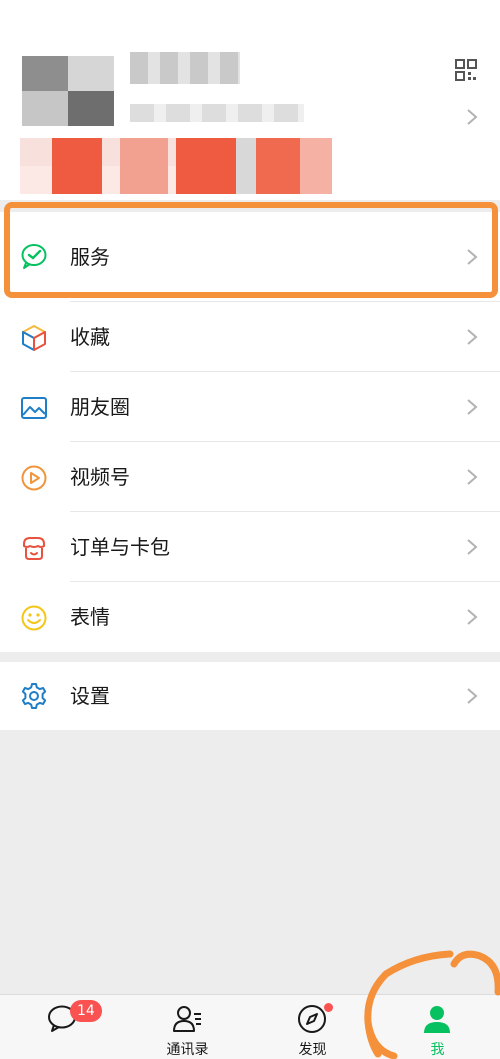 This screenshot has height=1059, width=500. Describe the element at coordinates (34, 478) in the screenshot. I see `video-channels-icon` at that location.